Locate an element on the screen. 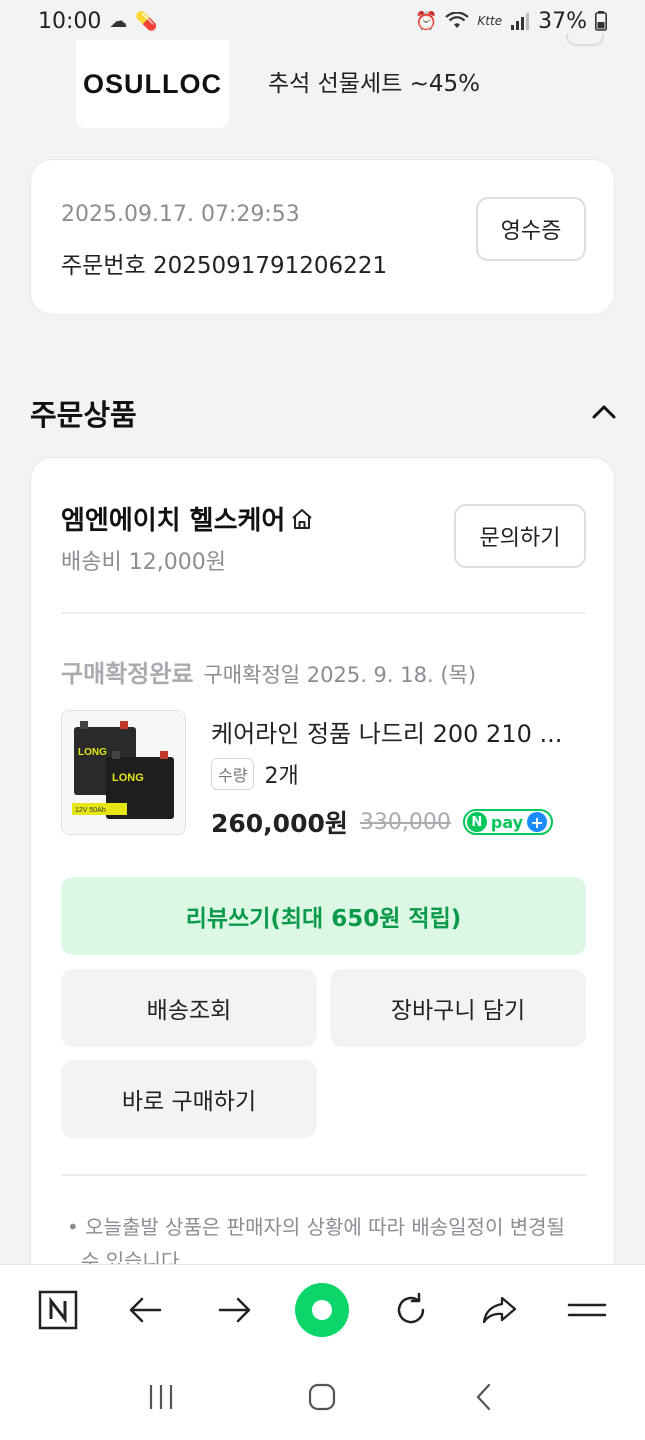 This screenshot has height=1440, width=645. confirm-date: 구매확정일 2025. 9. 18. (목) is located at coordinates (340, 675).